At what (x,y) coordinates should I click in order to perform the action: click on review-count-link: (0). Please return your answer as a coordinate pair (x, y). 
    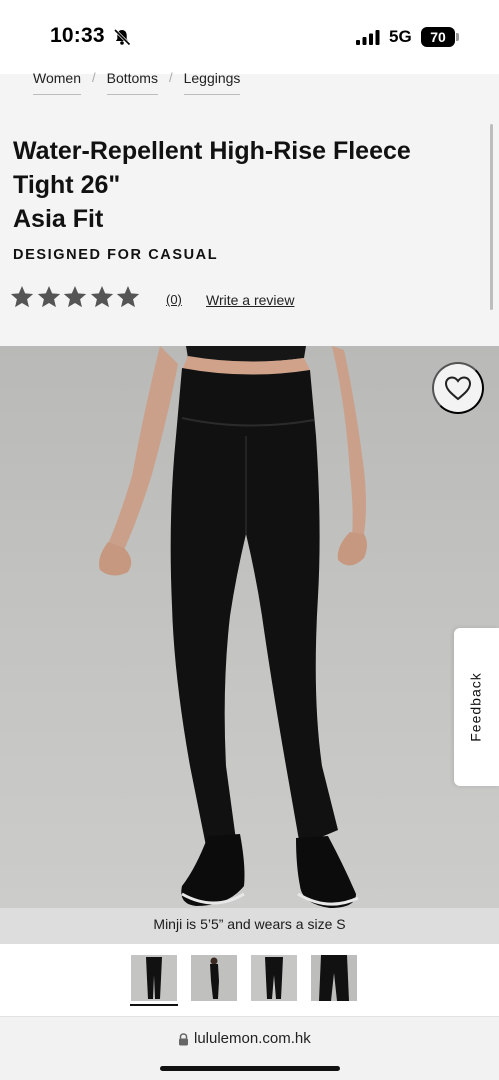
    Looking at the image, I should click on (174, 299).